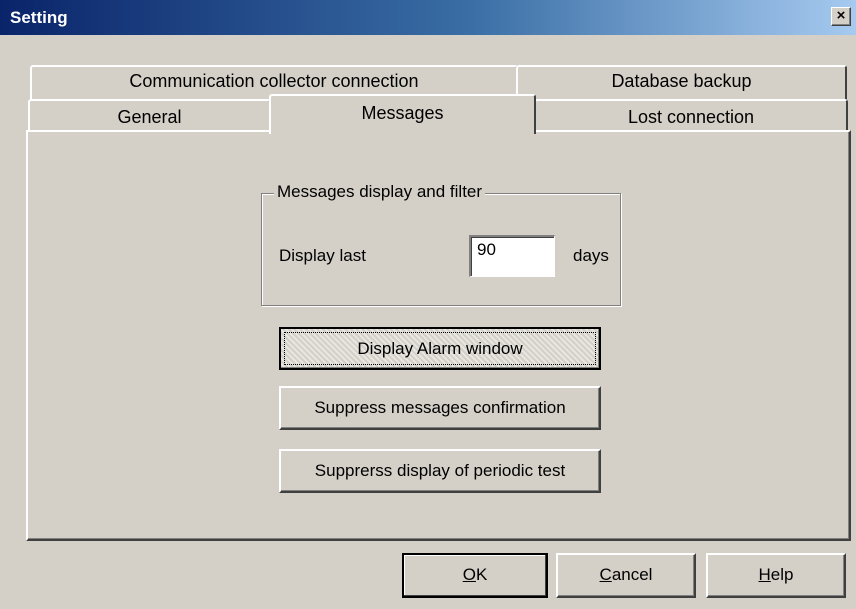 This screenshot has height=609, width=856. I want to click on tab-label: Lost connection, so click(691, 117).